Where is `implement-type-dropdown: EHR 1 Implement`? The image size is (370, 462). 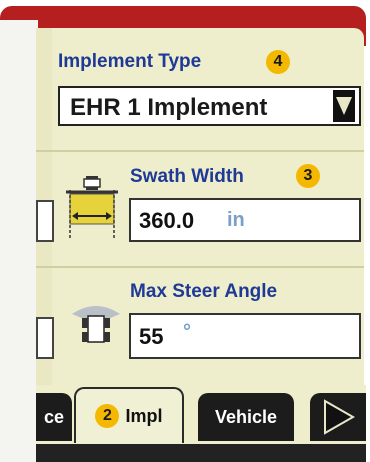 implement-type-dropdown: EHR 1 Implement is located at coordinates (209, 106).